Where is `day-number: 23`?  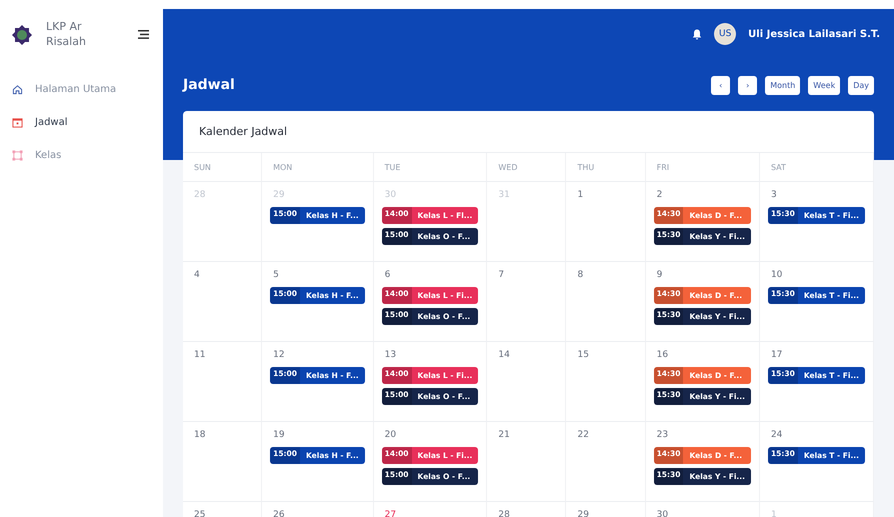
day-number: 23 is located at coordinates (663, 435).